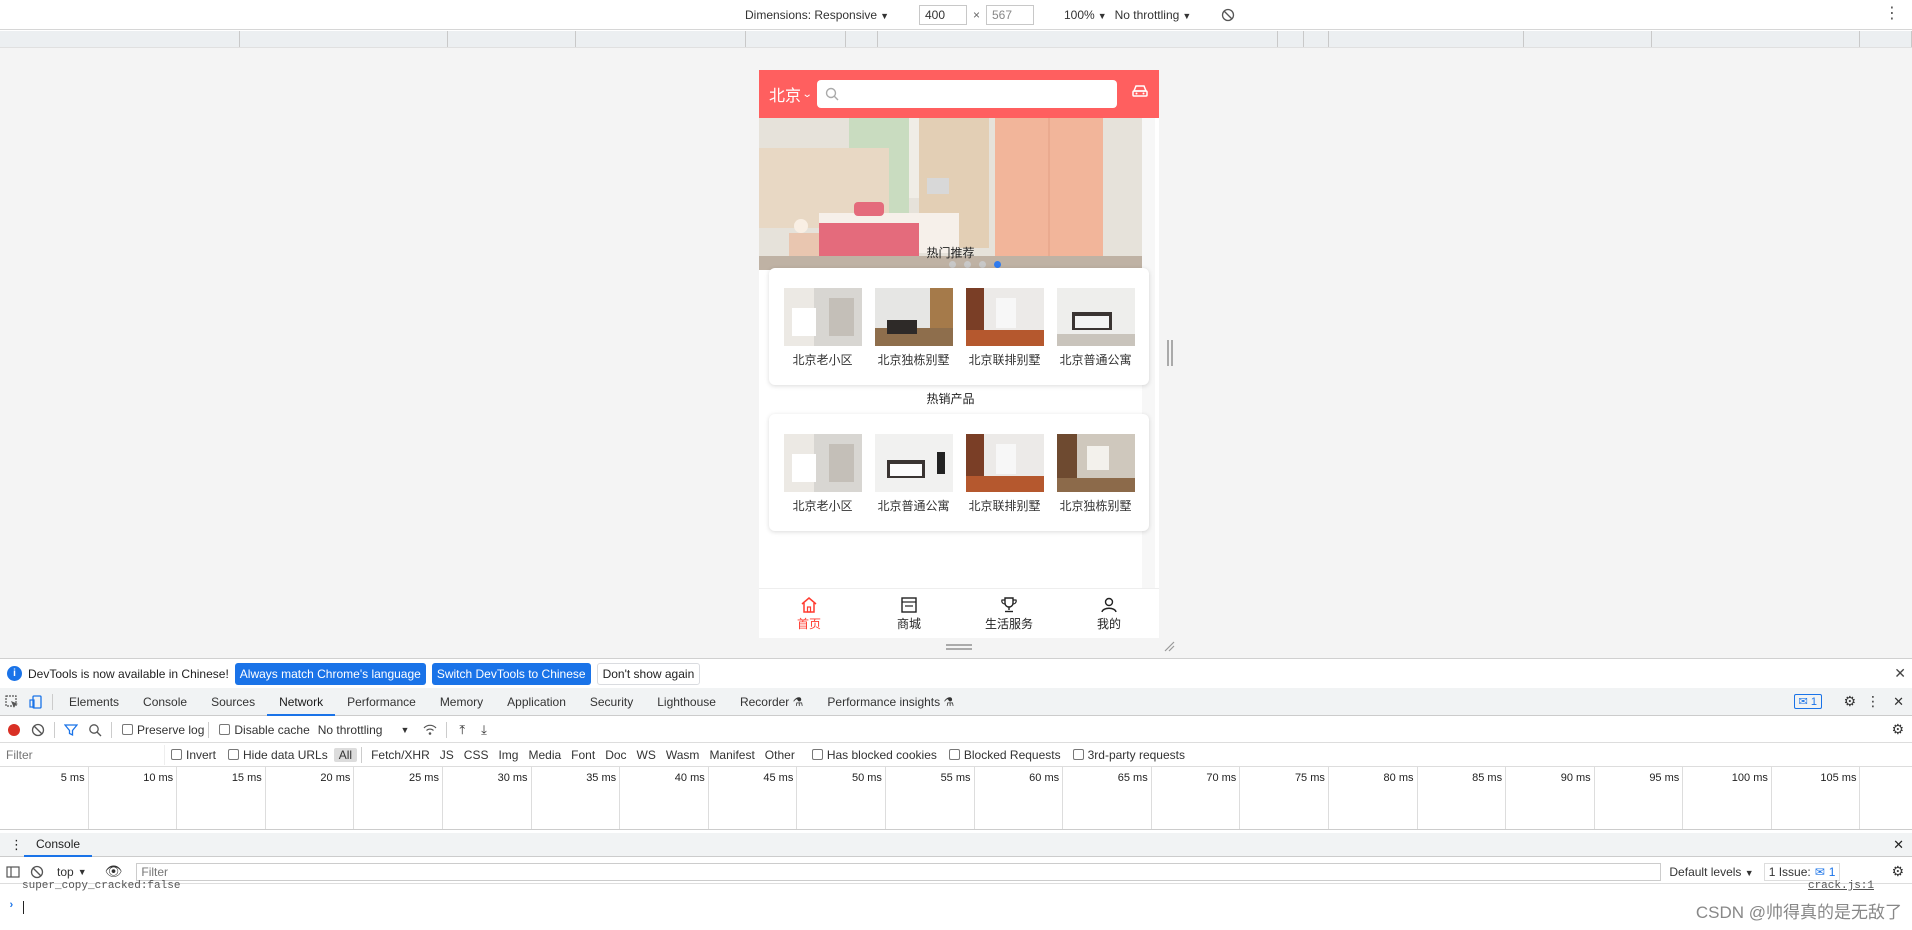  Describe the element at coordinates (165, 702) in the screenshot. I see `tab-console: Console` at that location.